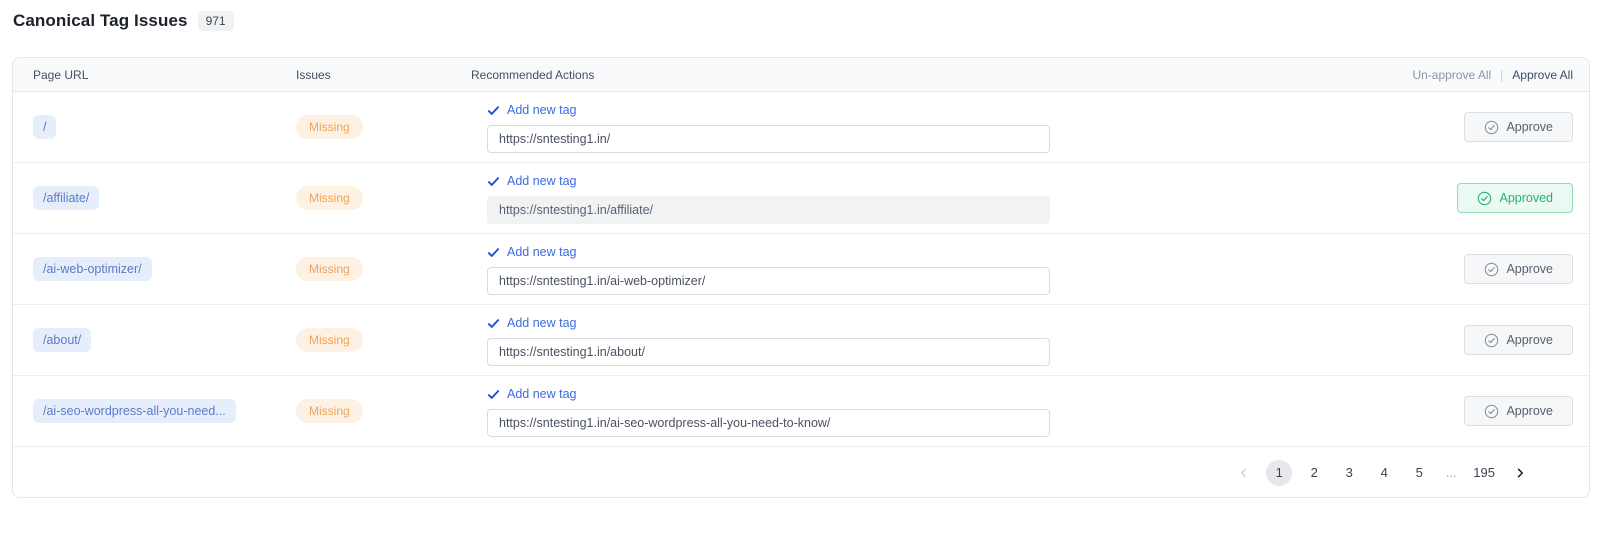 The width and height of the screenshot is (1600, 544). I want to click on approve-cell: Approved, so click(1523, 198).